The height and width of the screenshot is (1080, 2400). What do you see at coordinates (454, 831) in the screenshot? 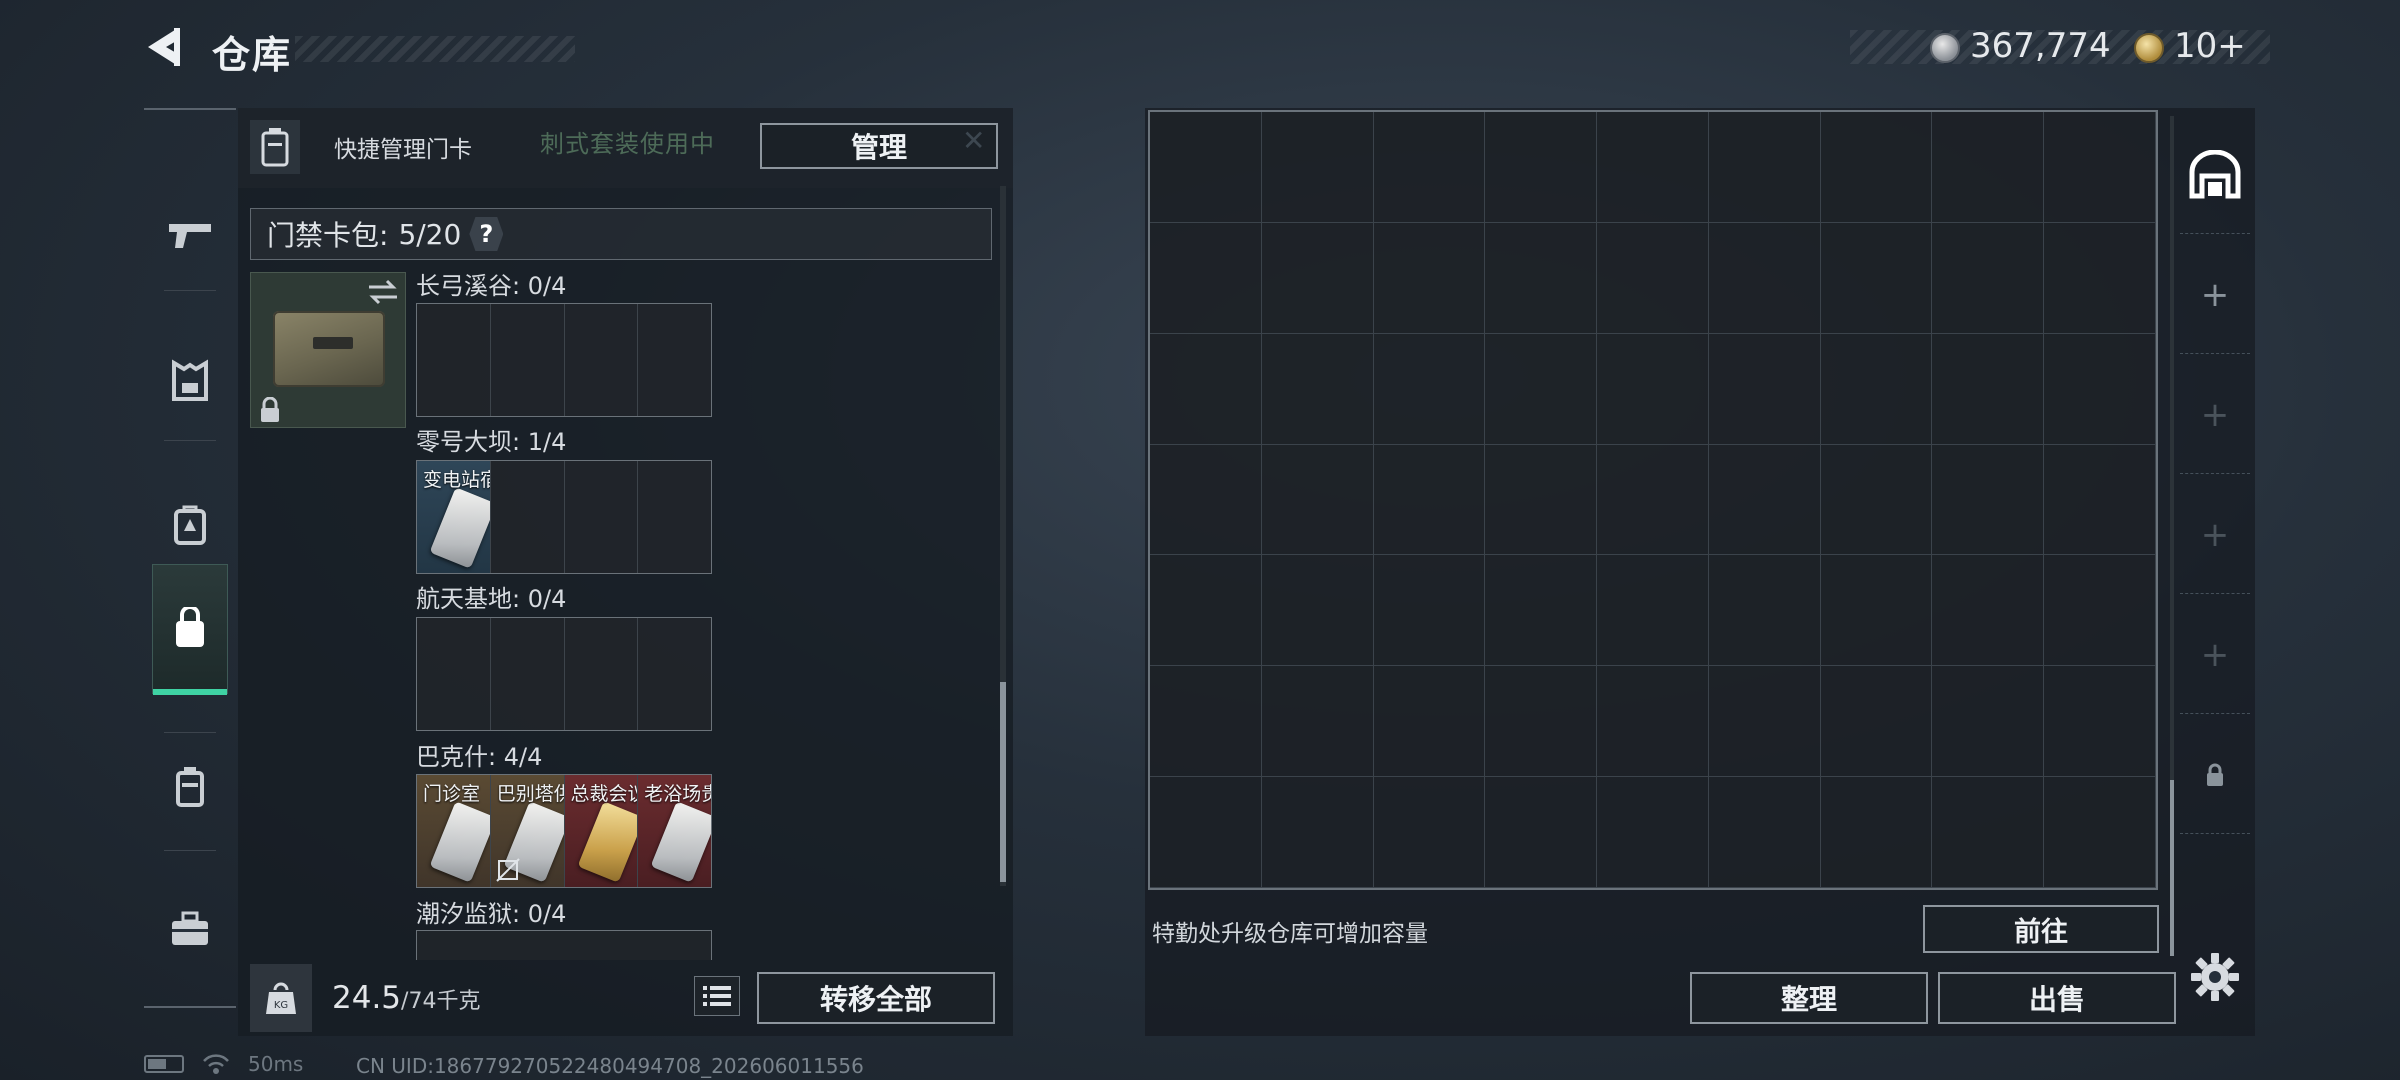
I see `keycard-slot: 门诊室` at bounding box center [454, 831].